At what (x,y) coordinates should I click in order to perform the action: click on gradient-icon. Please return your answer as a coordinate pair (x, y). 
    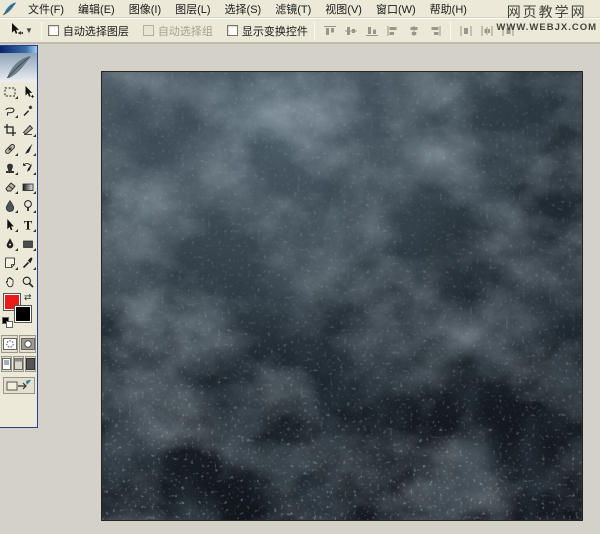
    Looking at the image, I should click on (27, 187).